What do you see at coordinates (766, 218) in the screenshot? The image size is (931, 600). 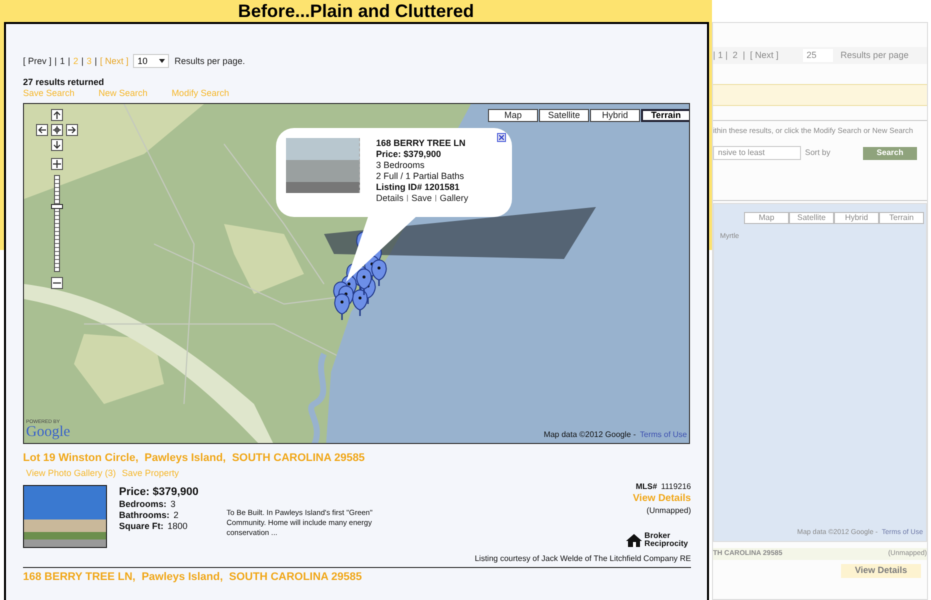 I see `faded-map-type-tab: Map` at bounding box center [766, 218].